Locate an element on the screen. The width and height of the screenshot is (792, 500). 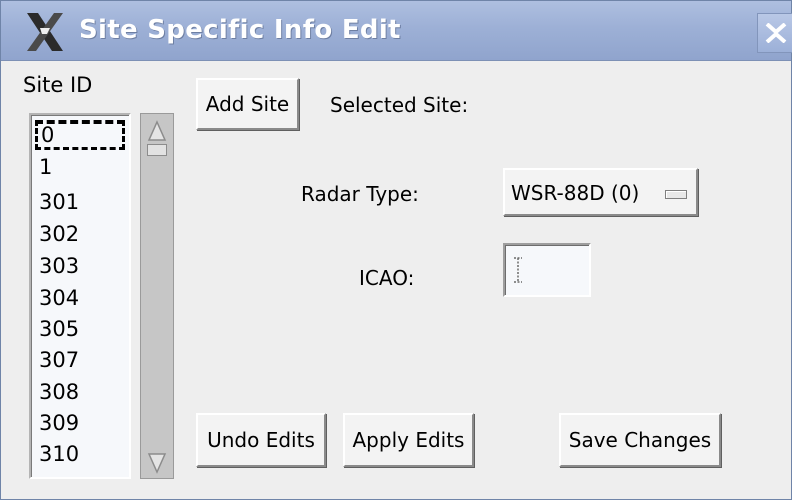
list-item: 307 is located at coordinates (59, 364).